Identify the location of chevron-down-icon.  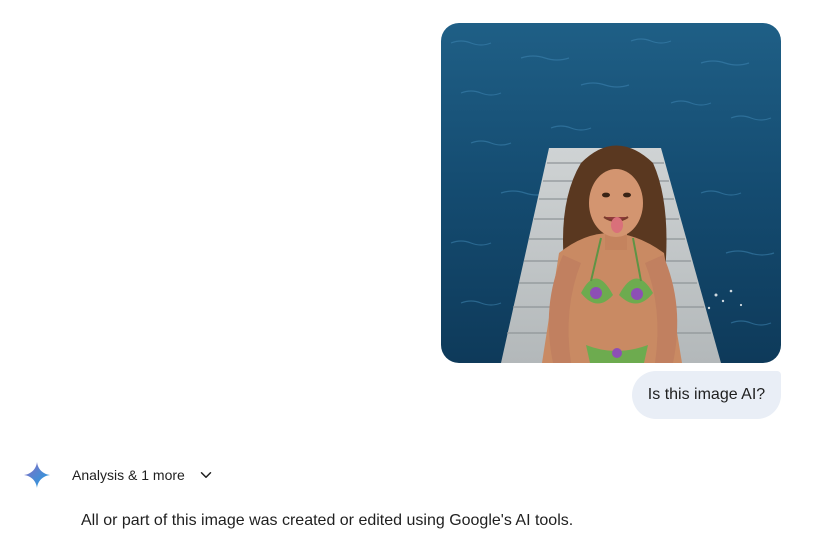
(206, 475).